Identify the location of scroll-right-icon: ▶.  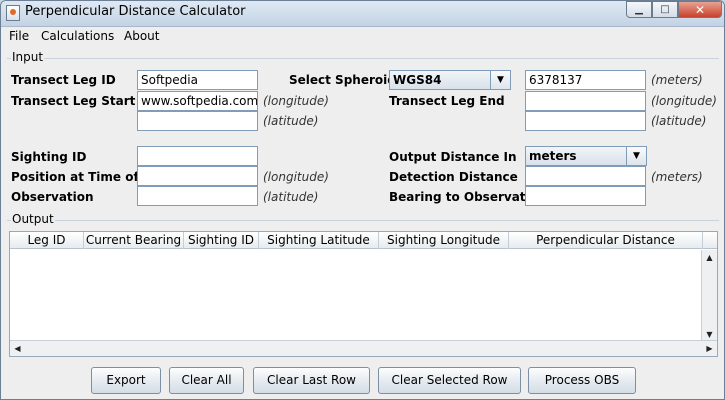
(709, 348).